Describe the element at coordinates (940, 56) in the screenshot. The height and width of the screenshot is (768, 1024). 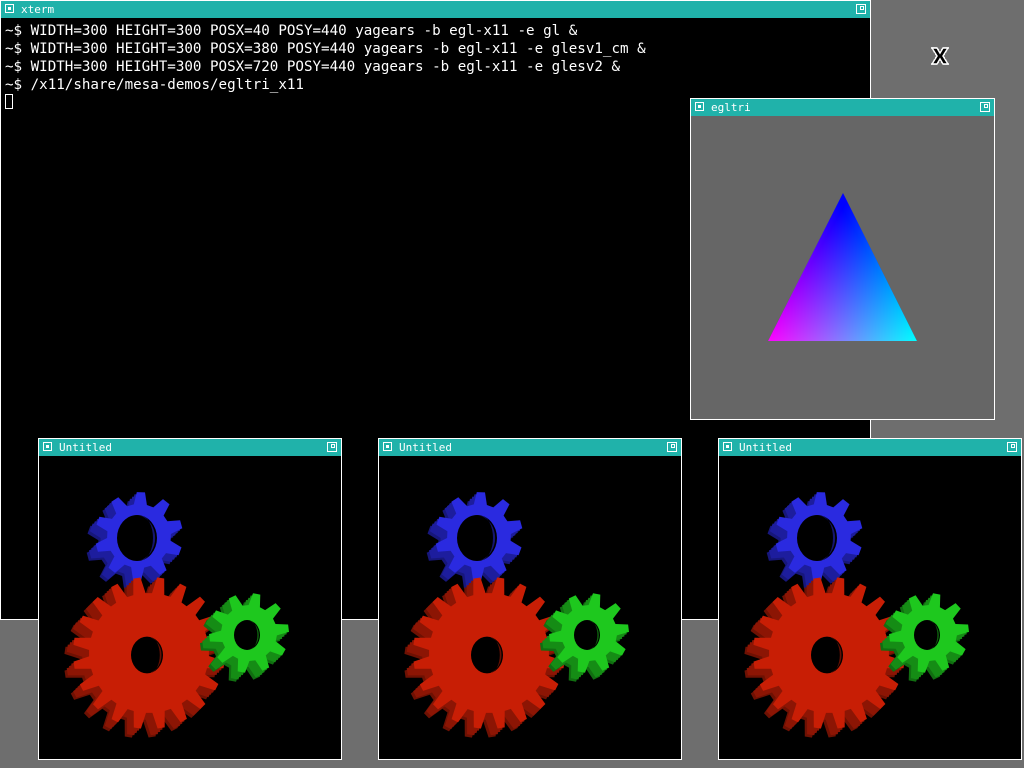
I see `x-cursor-icon` at that location.